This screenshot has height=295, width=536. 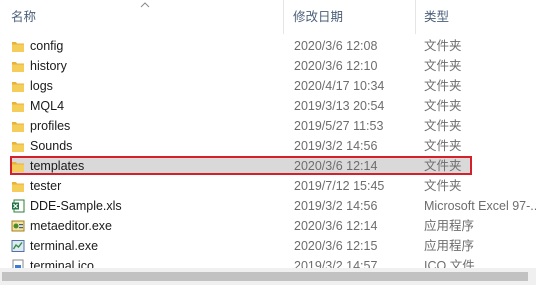 I want to click on file-name: DDE-Sample.xls, so click(x=76, y=206).